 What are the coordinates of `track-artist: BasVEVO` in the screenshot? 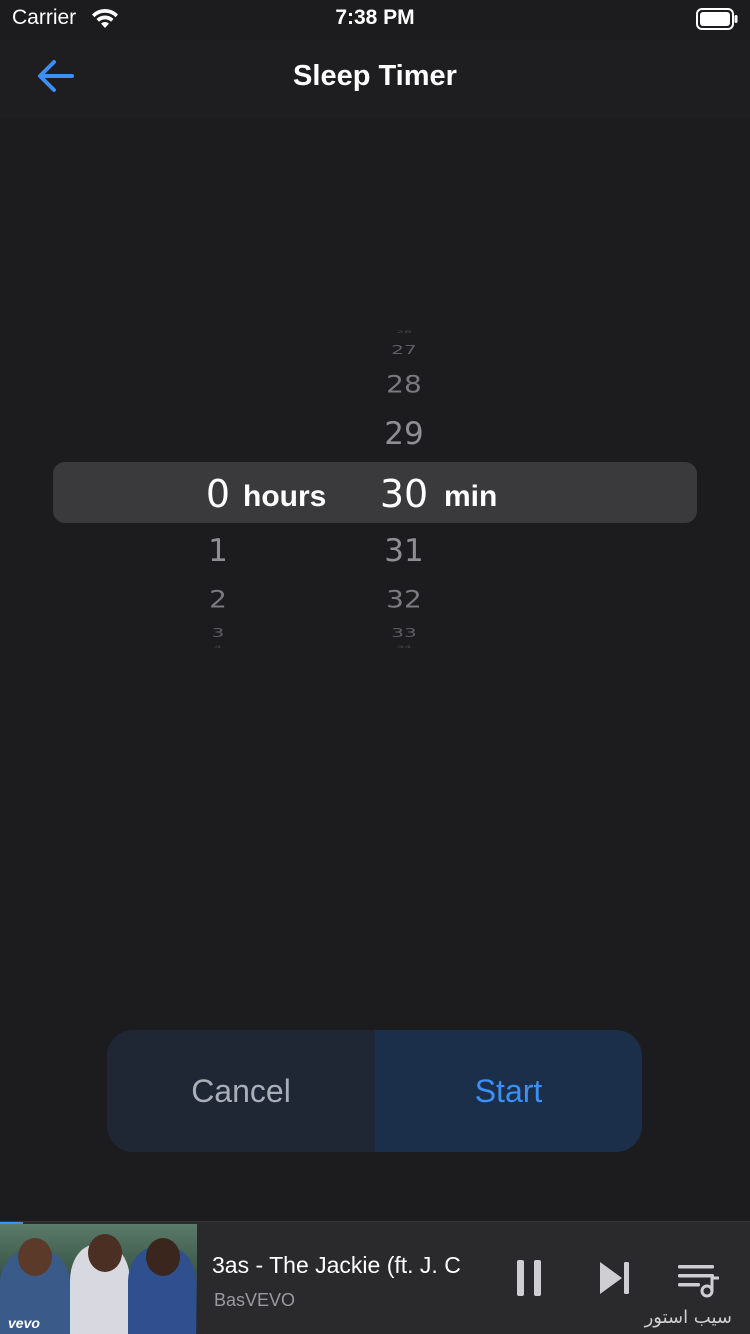 It's located at (255, 1300).